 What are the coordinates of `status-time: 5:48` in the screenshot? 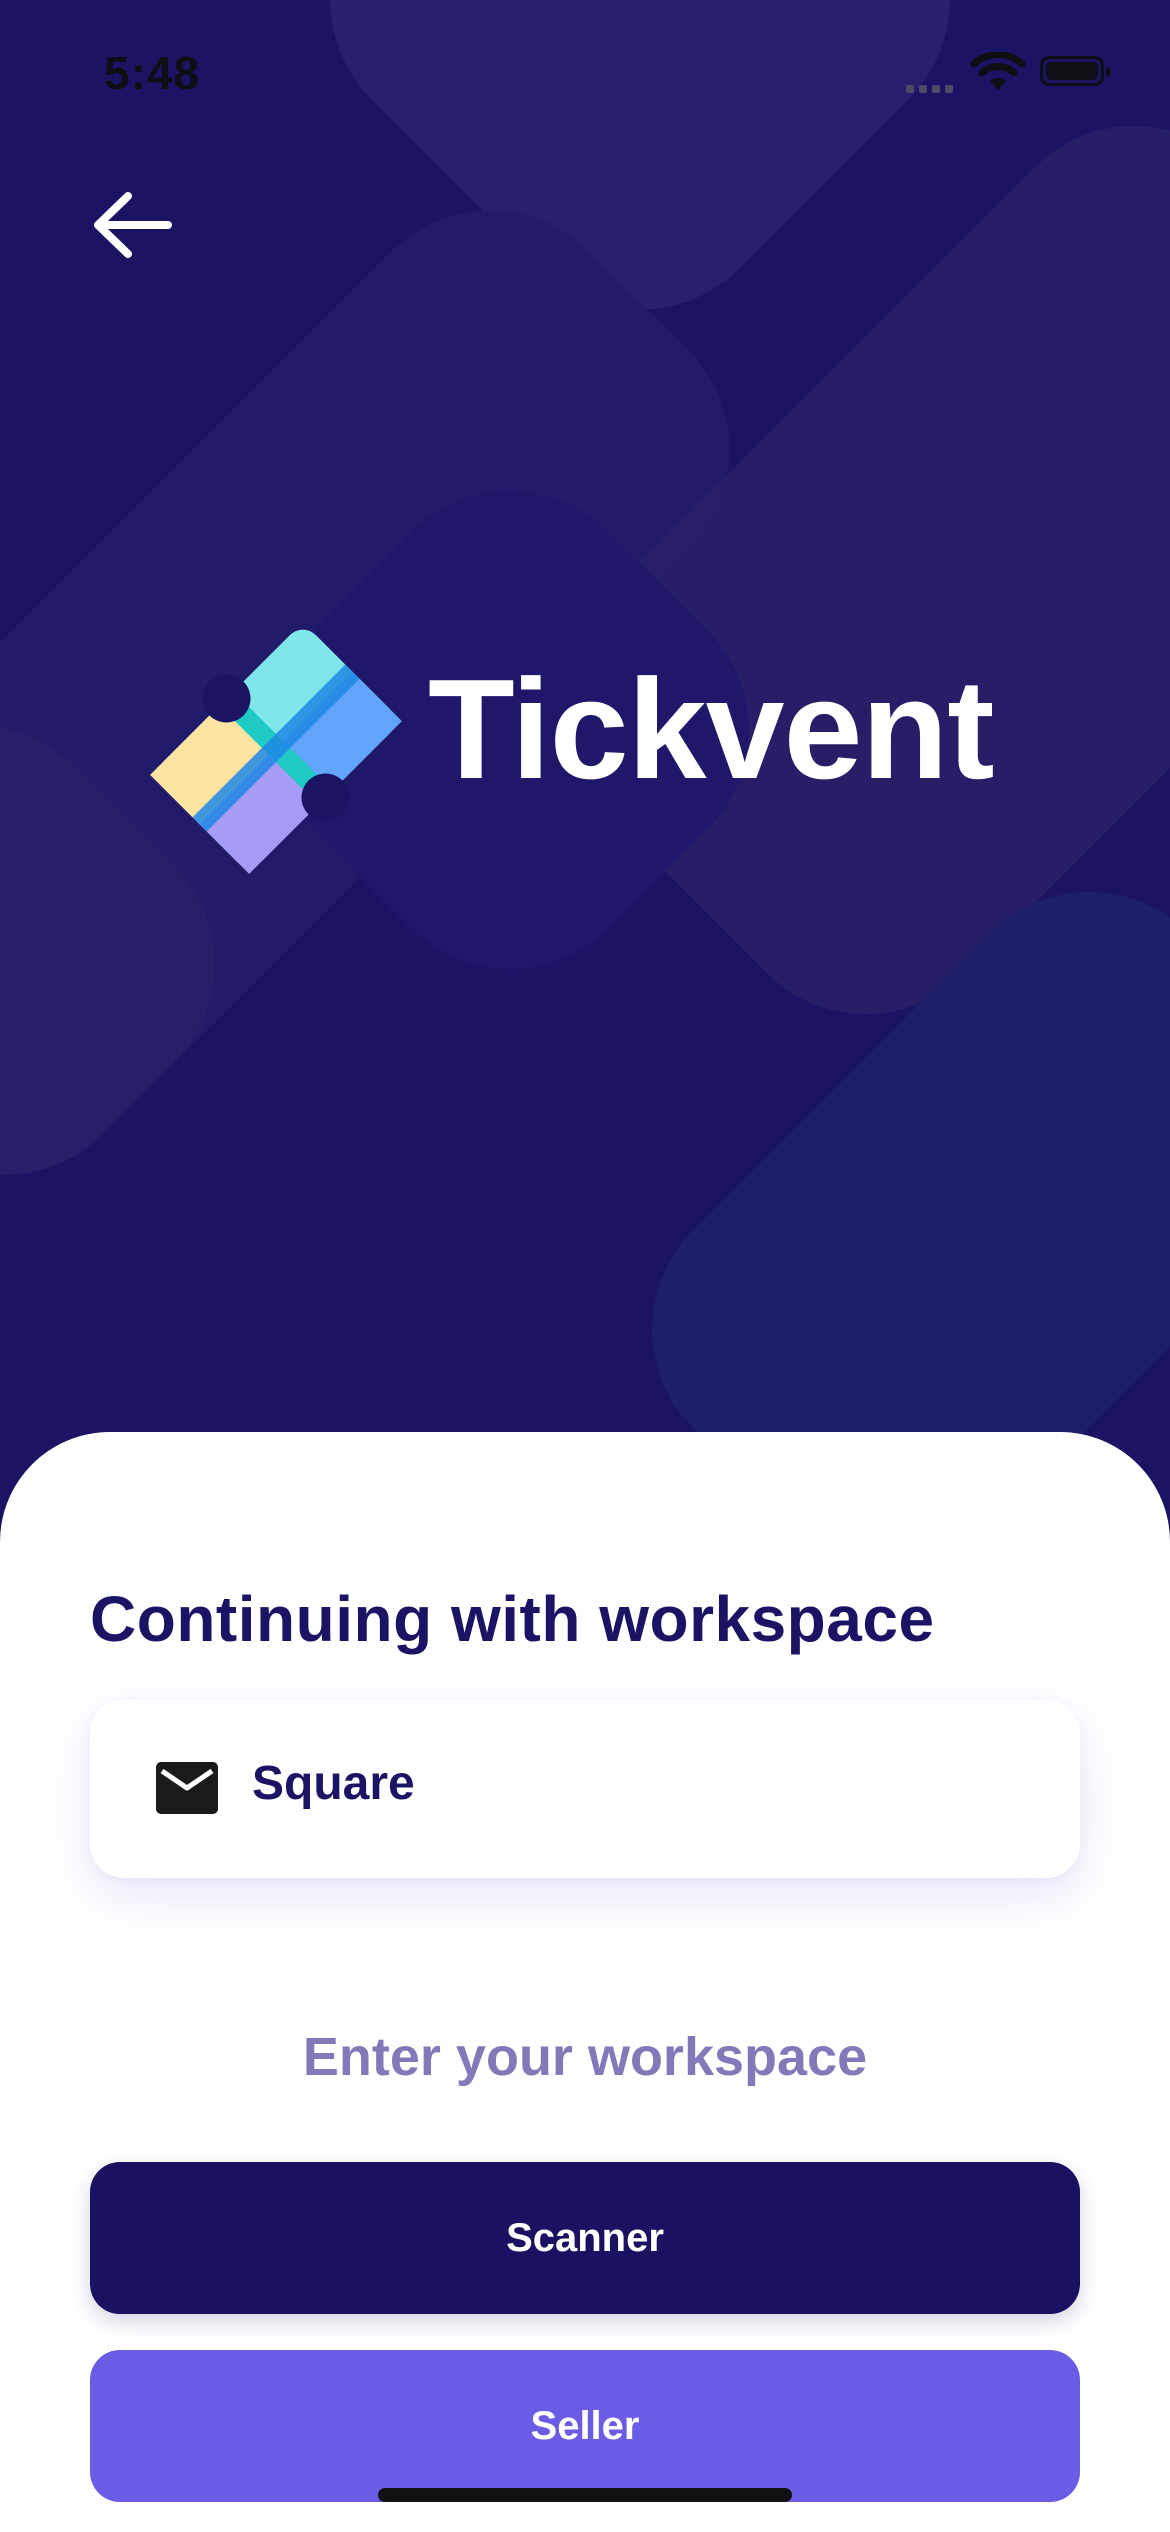 It's located at (152, 73).